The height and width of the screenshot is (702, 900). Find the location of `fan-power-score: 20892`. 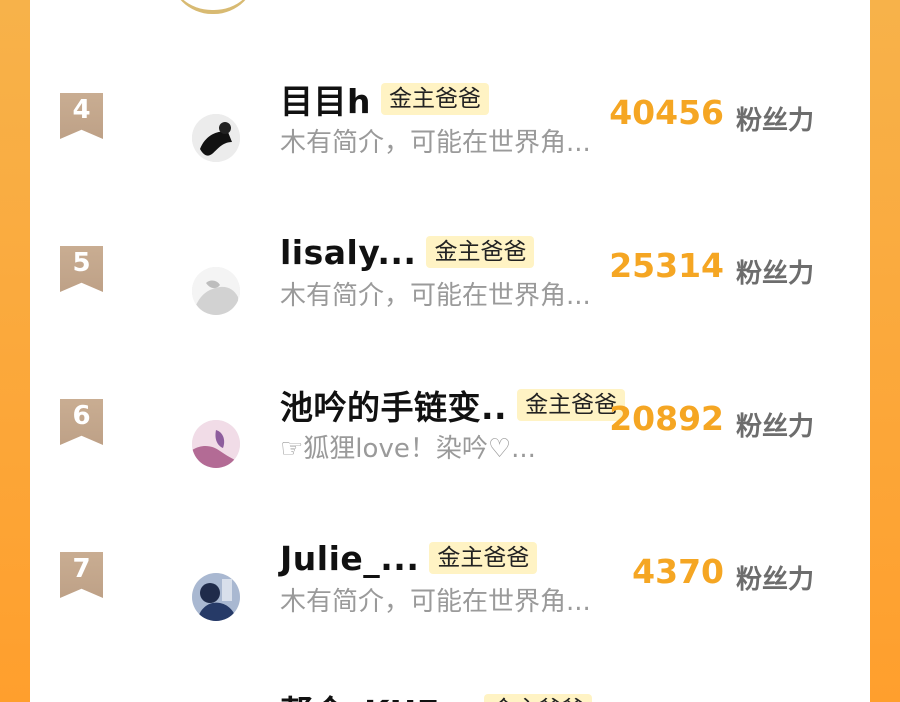

fan-power-score: 20892 is located at coordinates (666, 418).